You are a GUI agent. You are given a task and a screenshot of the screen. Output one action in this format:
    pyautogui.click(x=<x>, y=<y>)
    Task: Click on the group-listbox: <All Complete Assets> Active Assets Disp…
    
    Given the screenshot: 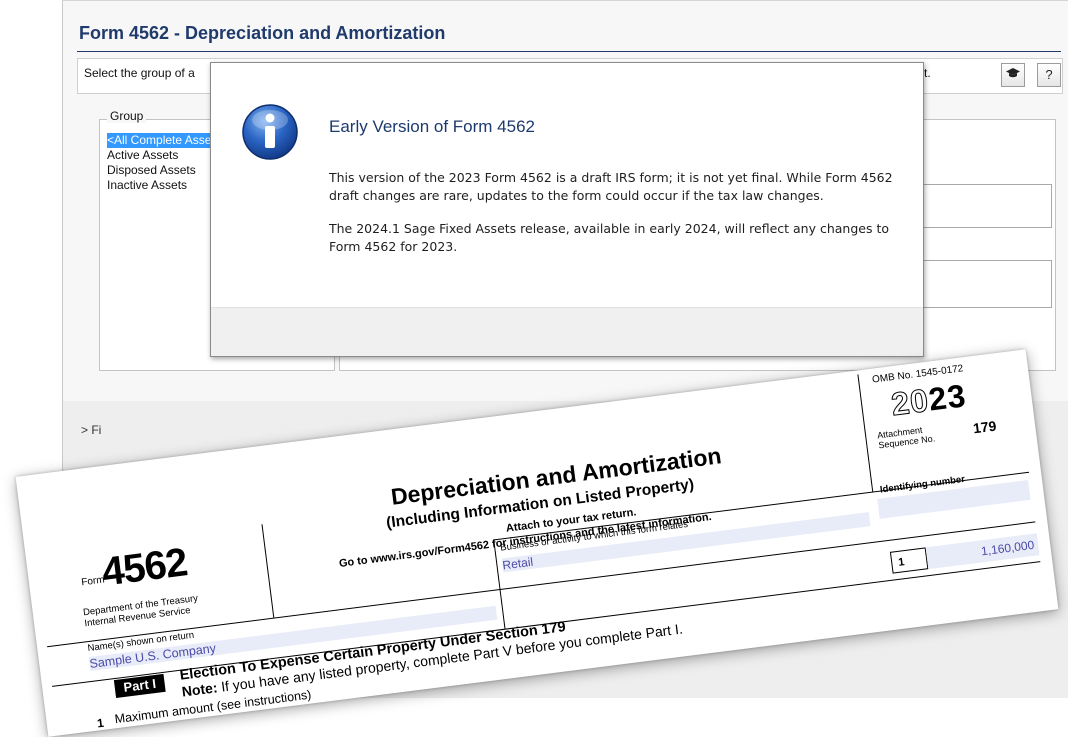 What is the action you would take?
    pyautogui.click(x=162, y=163)
    